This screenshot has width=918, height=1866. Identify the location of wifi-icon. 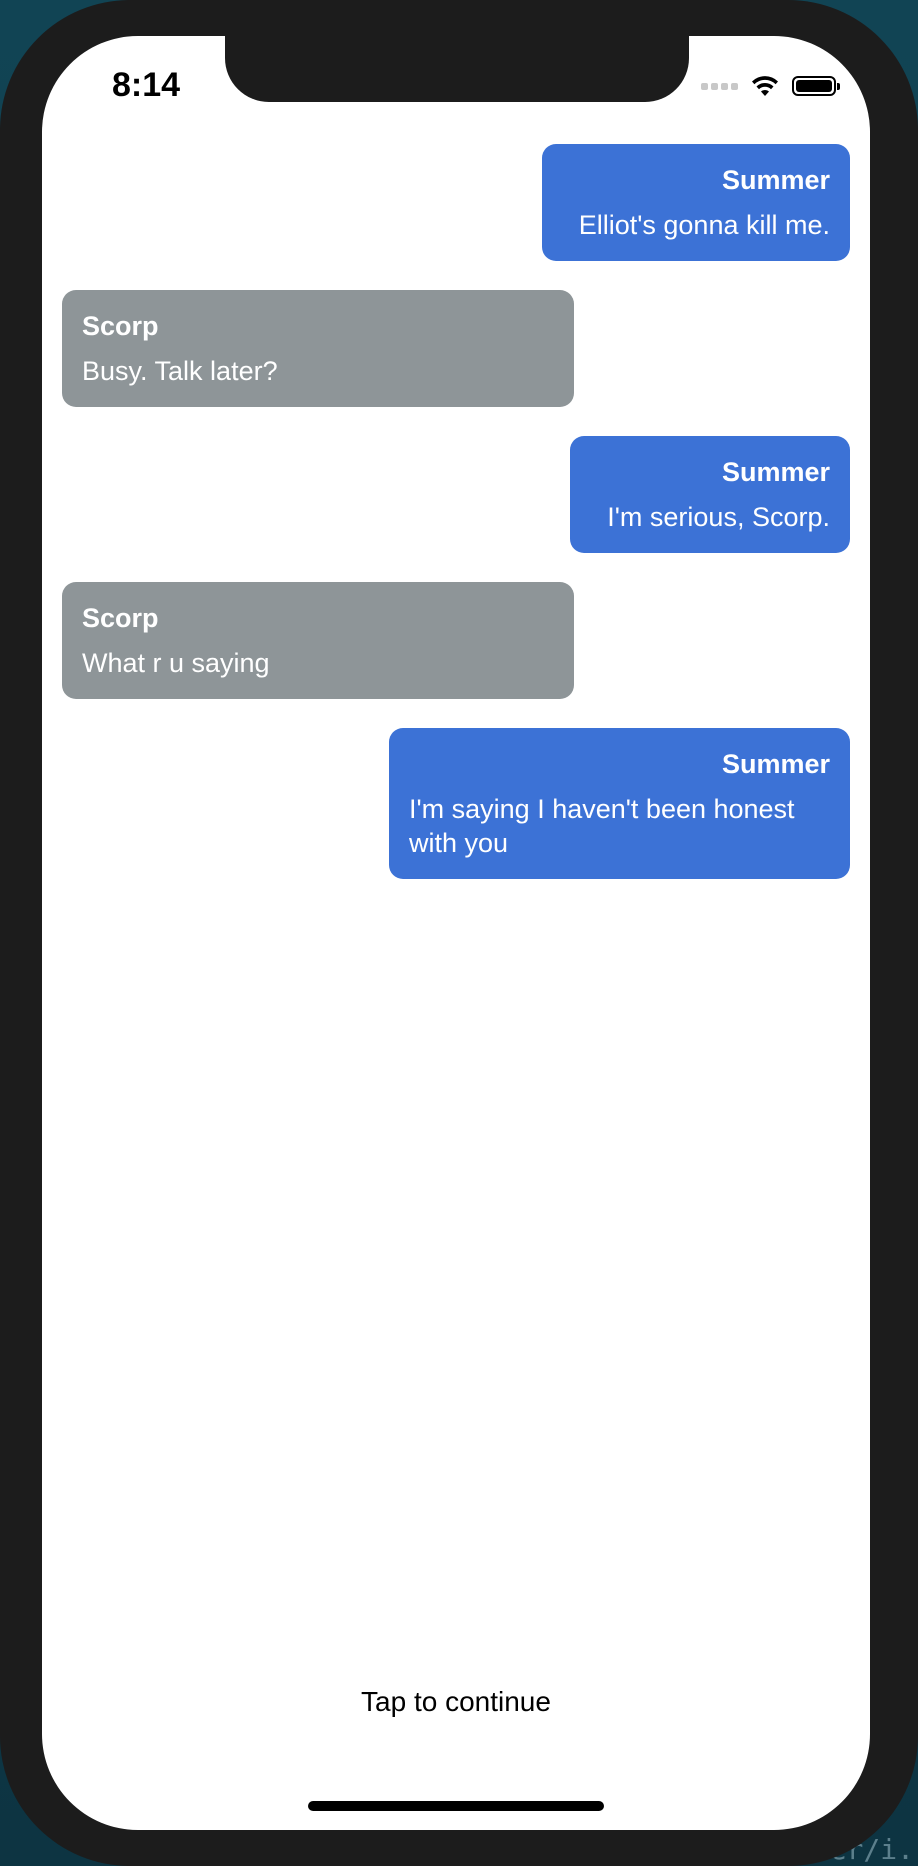
(765, 86).